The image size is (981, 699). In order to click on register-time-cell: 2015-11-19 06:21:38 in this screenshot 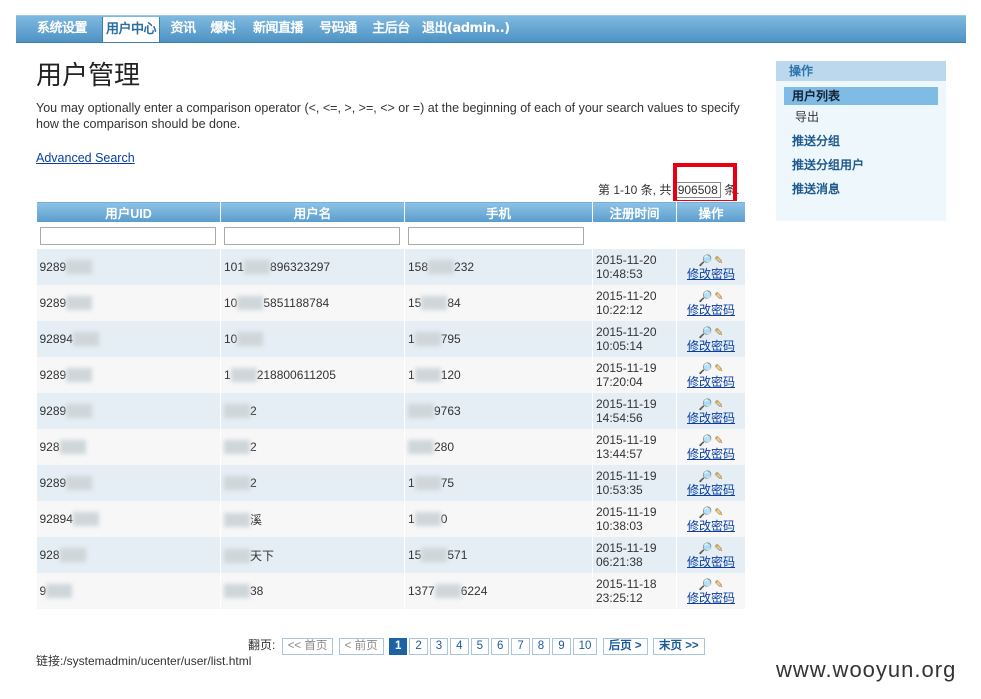, I will do `click(634, 555)`.